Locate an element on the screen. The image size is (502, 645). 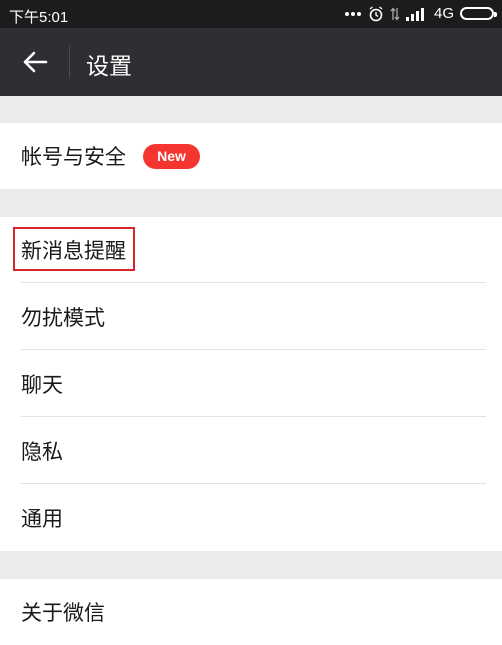
more-dots-icon is located at coordinates (353, 14).